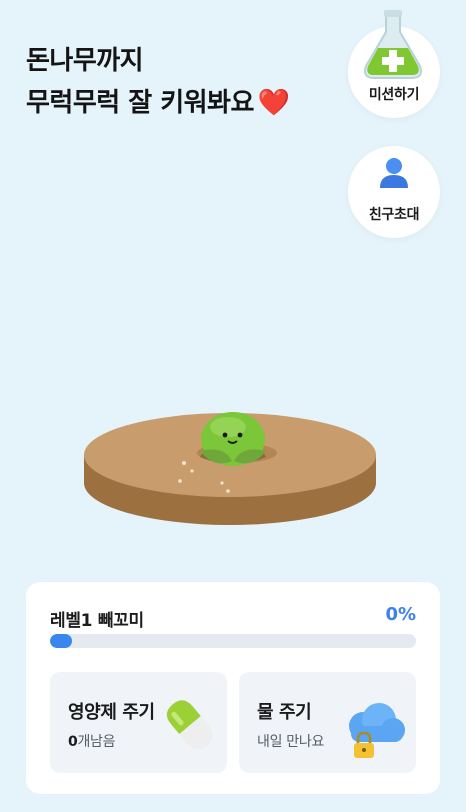 This screenshot has height=812, width=466. I want to click on flask-icon, so click(393, 49).